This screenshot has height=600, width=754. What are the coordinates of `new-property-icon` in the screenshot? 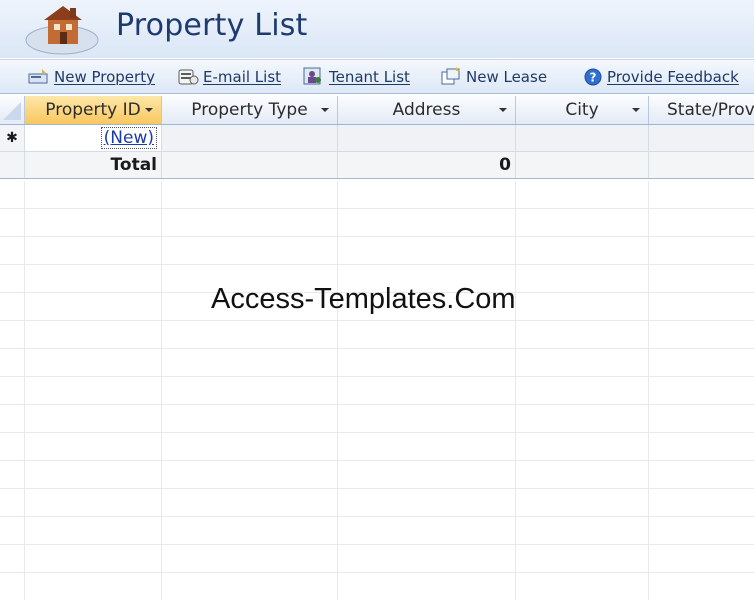 It's located at (38, 76).